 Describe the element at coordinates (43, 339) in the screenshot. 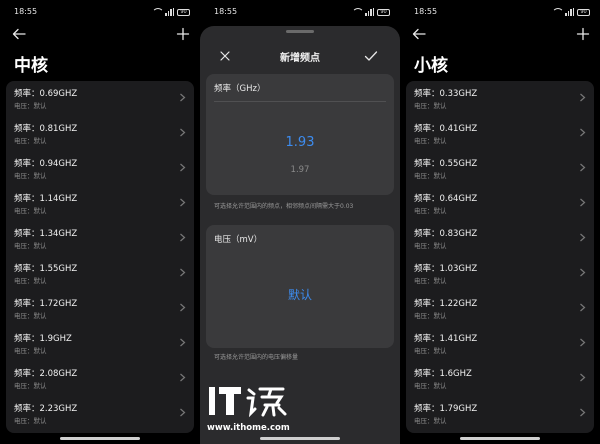

I see `frequency-label: 频率：1.9GHZ` at that location.